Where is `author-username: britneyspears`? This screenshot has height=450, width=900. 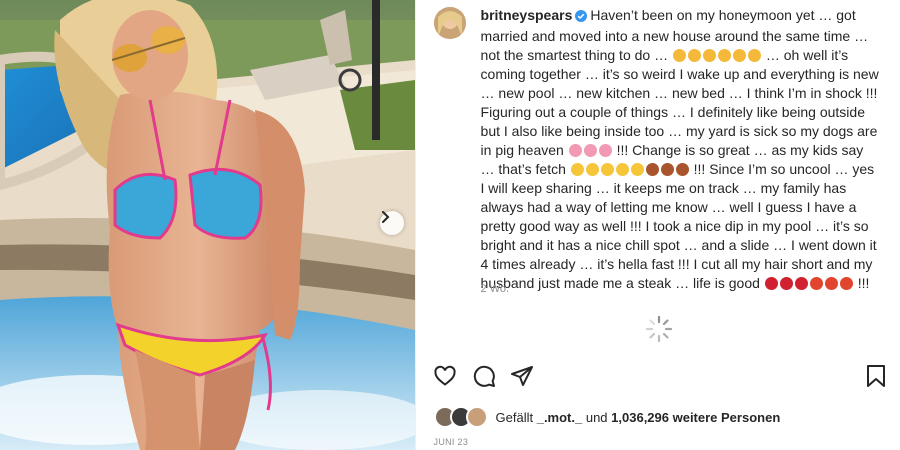
author-username: britneyspears is located at coordinates (527, 15).